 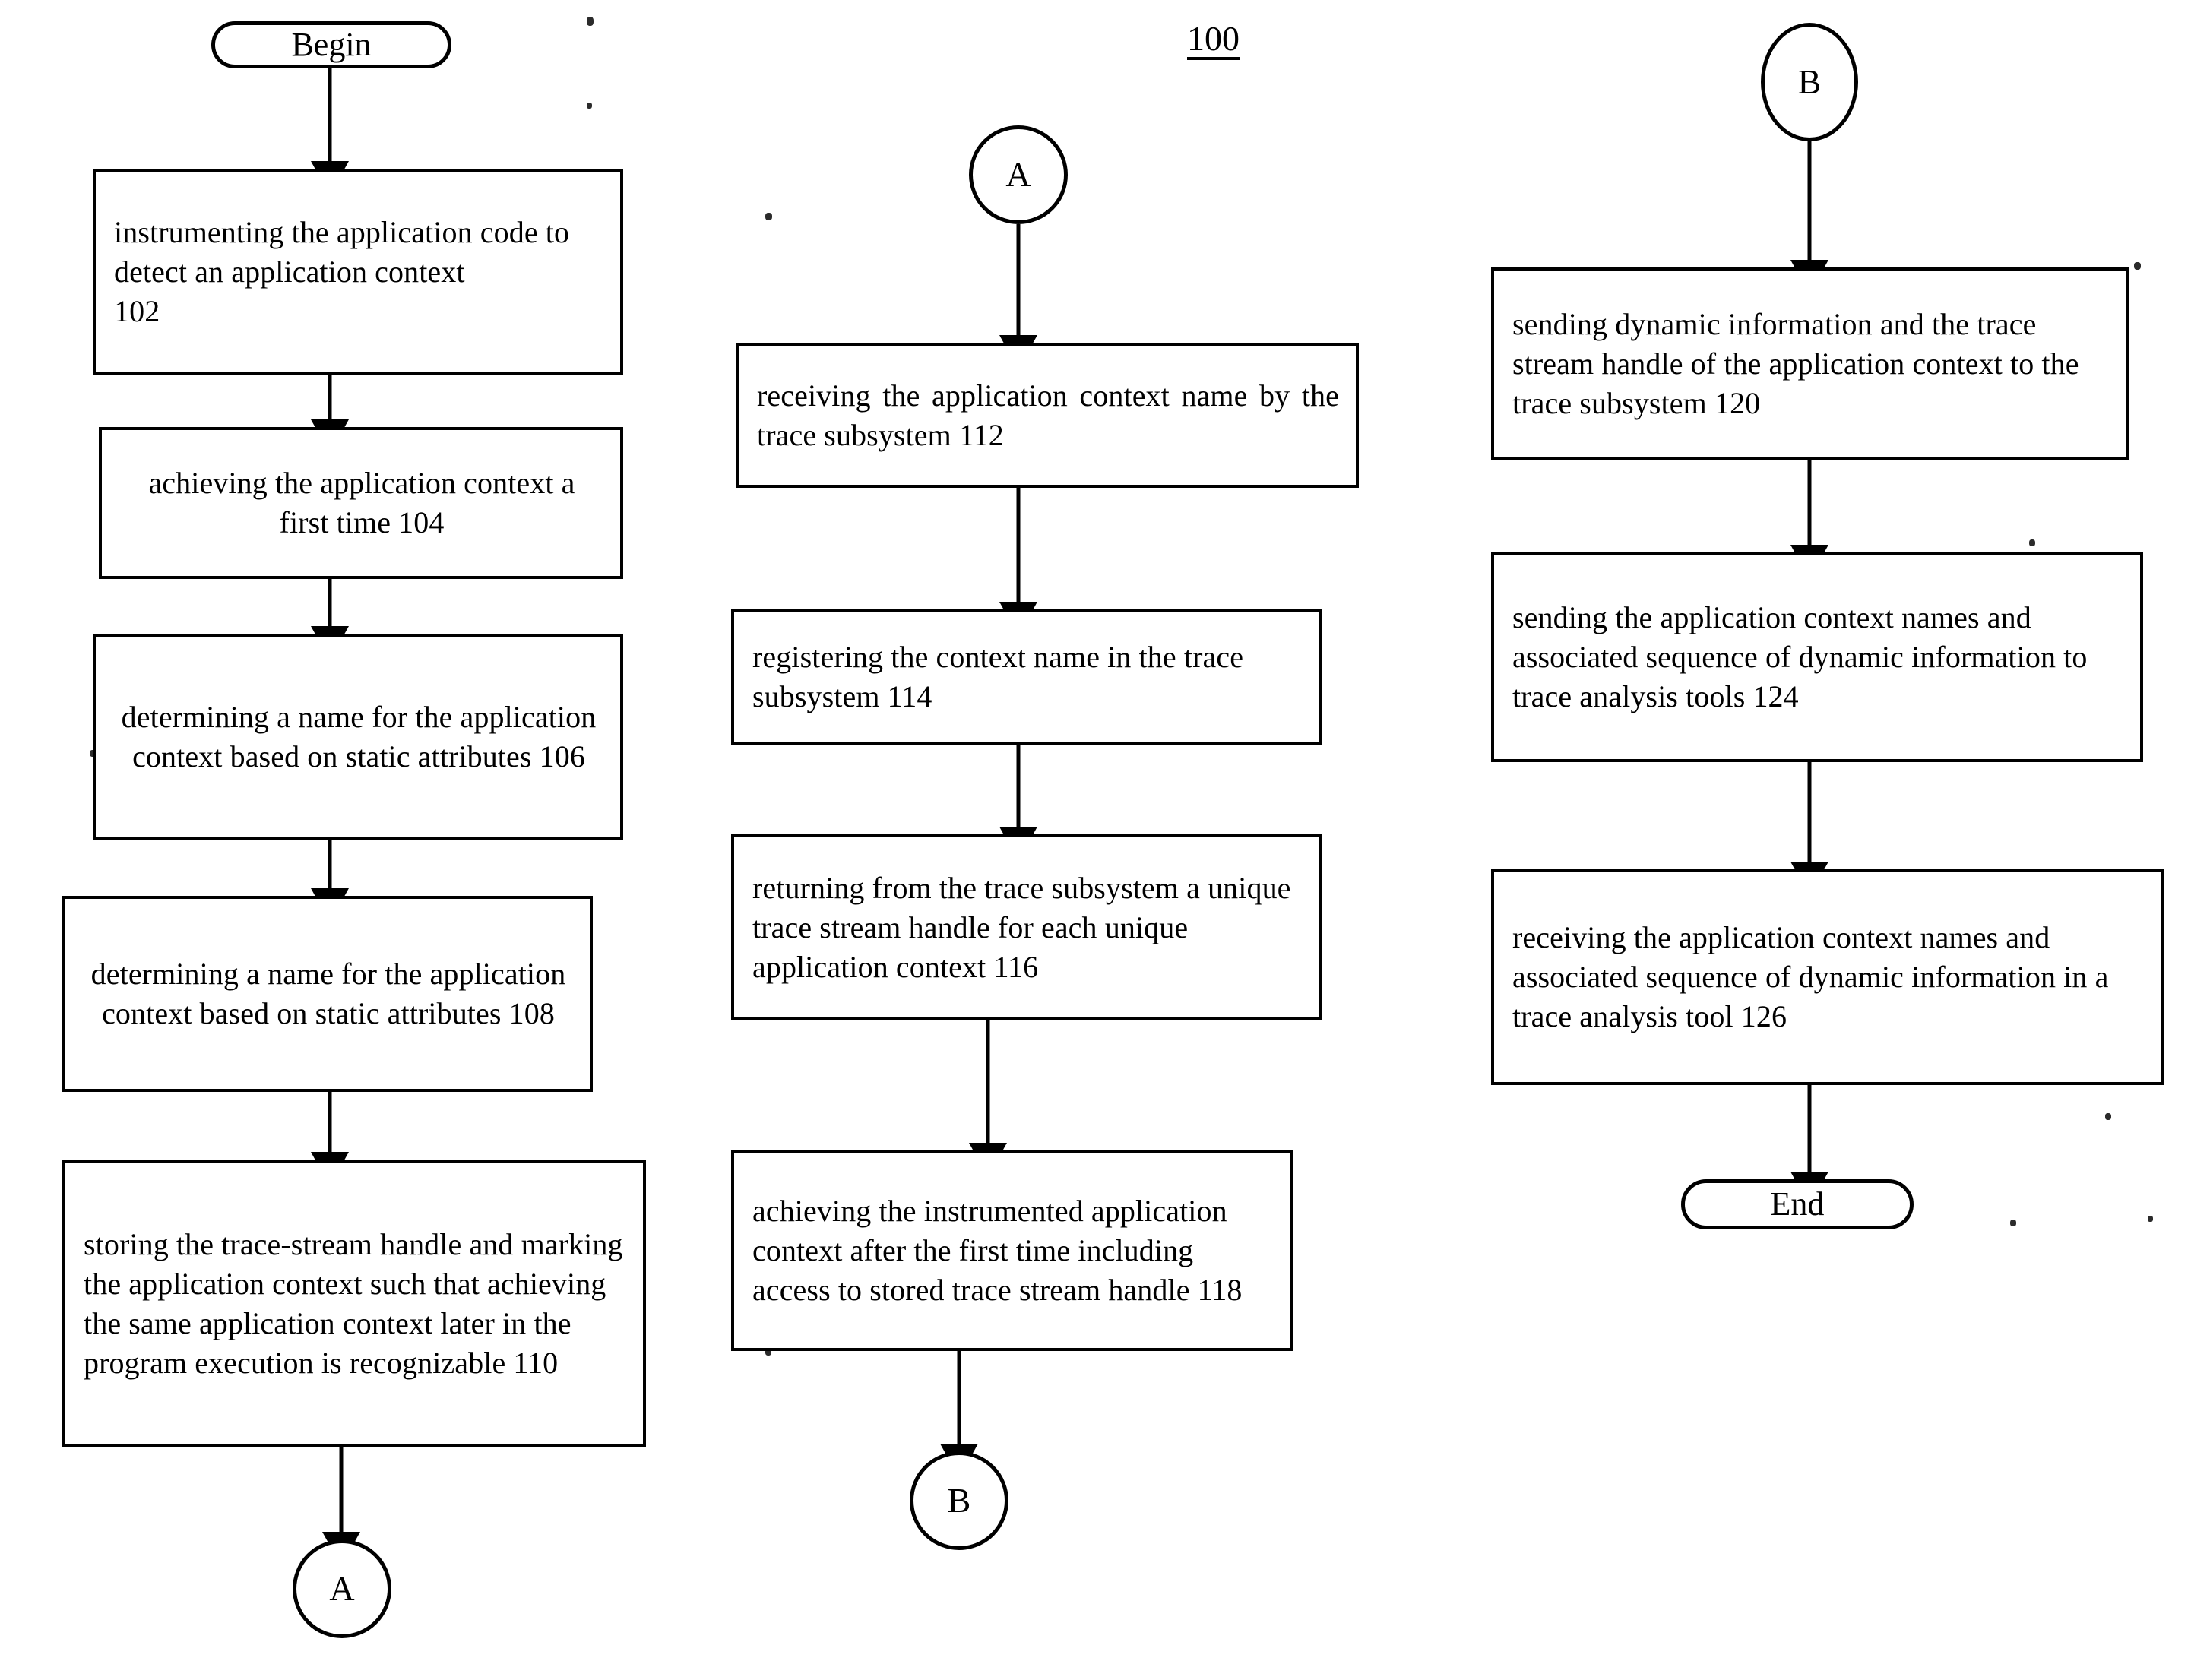 I want to click on connector-b-incoming: B, so click(x=1809, y=82).